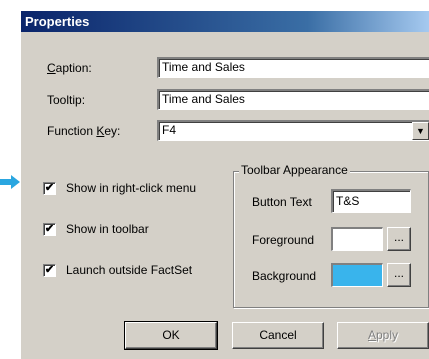  I want to click on caption-label: Caption:, so click(69, 68).